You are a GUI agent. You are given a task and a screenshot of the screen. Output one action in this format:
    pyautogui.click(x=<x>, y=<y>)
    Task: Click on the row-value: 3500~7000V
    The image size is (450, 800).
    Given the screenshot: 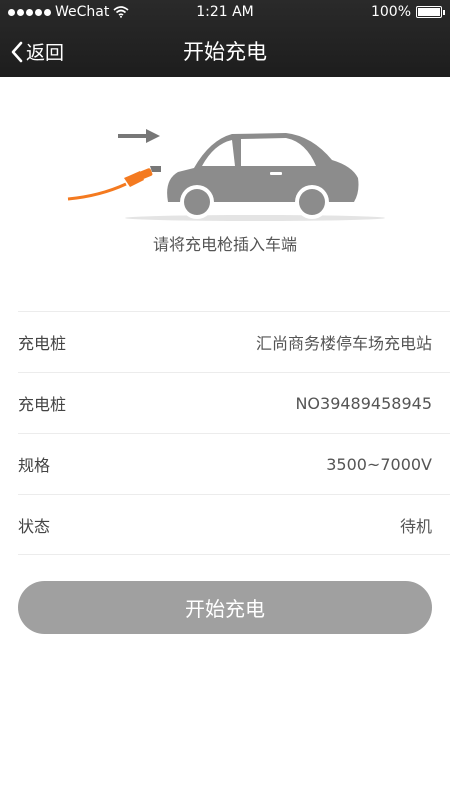 What is the action you would take?
    pyautogui.click(x=379, y=464)
    